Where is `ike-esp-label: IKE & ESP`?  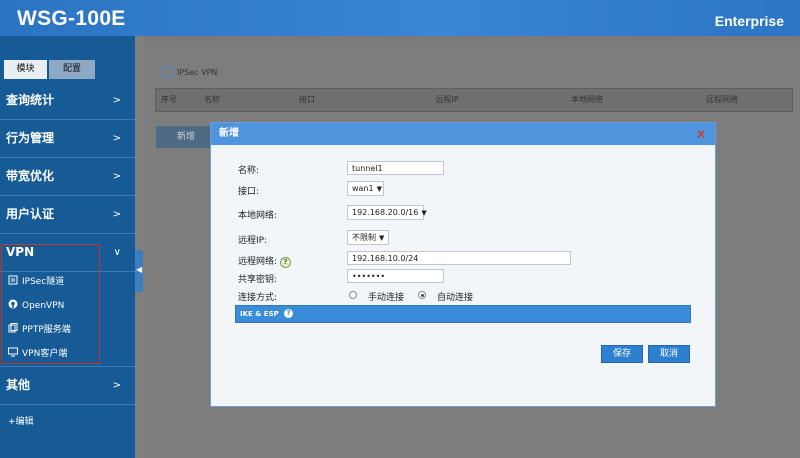
ike-esp-label: IKE & ESP is located at coordinates (259, 314).